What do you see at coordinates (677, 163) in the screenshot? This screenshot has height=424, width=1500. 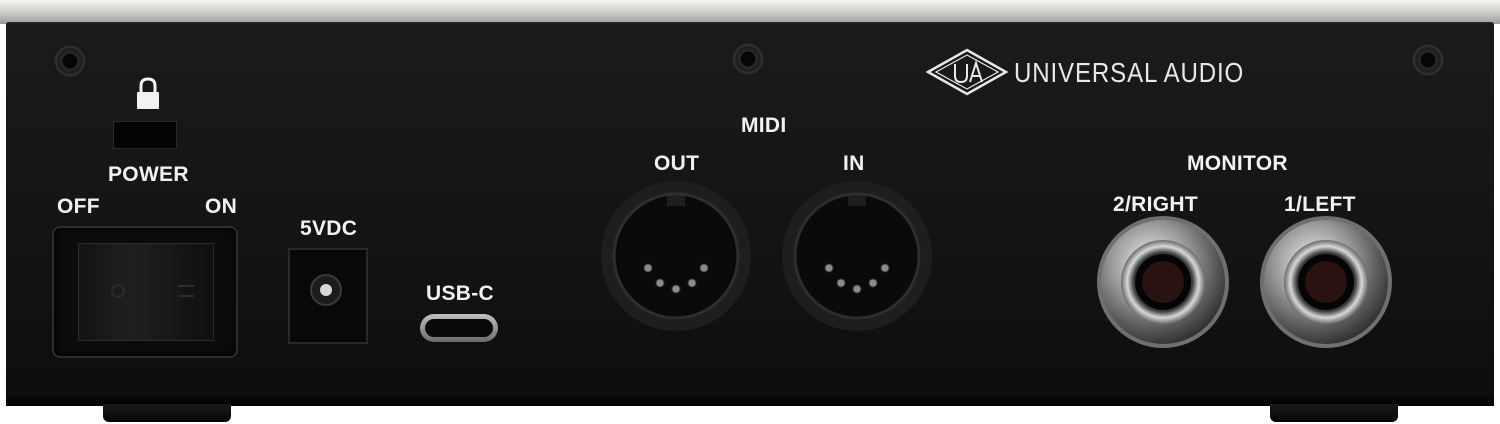 I see `midi-out-label: OUT` at bounding box center [677, 163].